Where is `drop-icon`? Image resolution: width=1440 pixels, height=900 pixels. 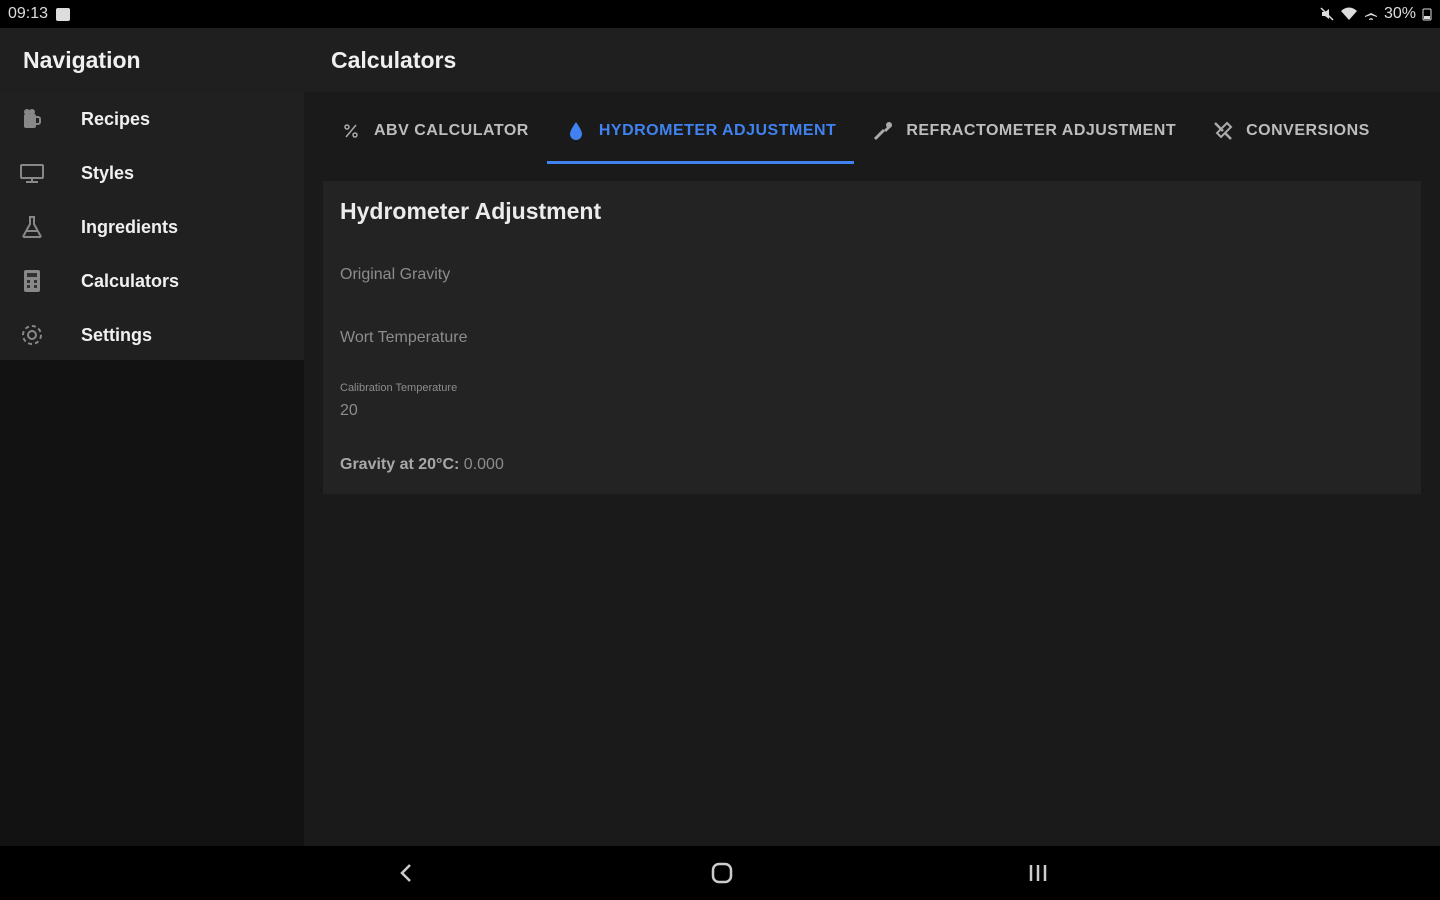
drop-icon is located at coordinates (576, 131).